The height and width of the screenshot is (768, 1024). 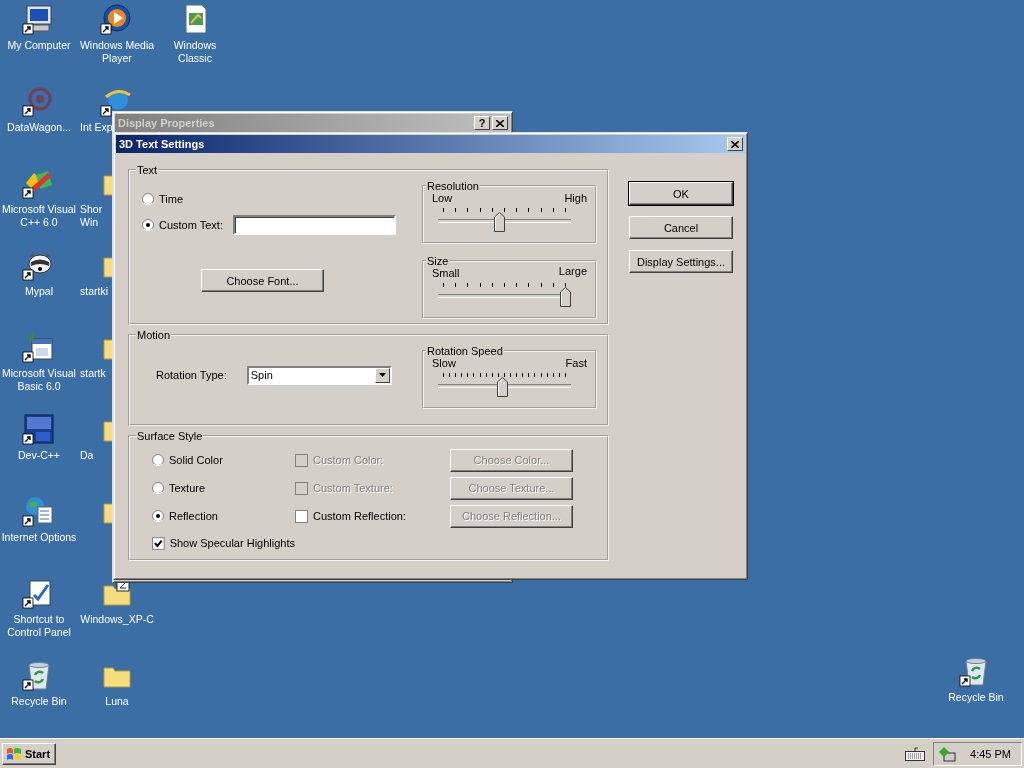 What do you see at coordinates (372, 516) in the screenshot?
I see `checkbox: Custom Reflection:` at bounding box center [372, 516].